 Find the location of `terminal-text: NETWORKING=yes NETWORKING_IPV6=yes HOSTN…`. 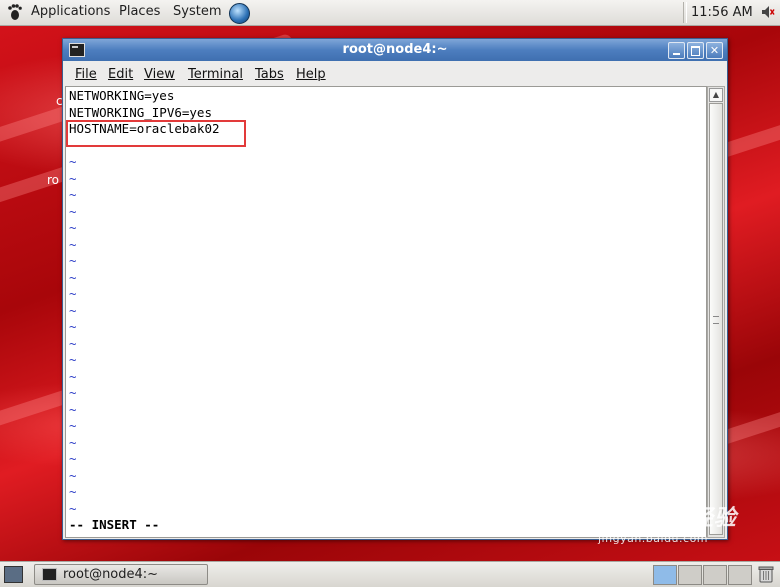

terminal-text: NETWORKING=yes NETWORKING_IPV6=yes HOSTN… is located at coordinates (144, 302).